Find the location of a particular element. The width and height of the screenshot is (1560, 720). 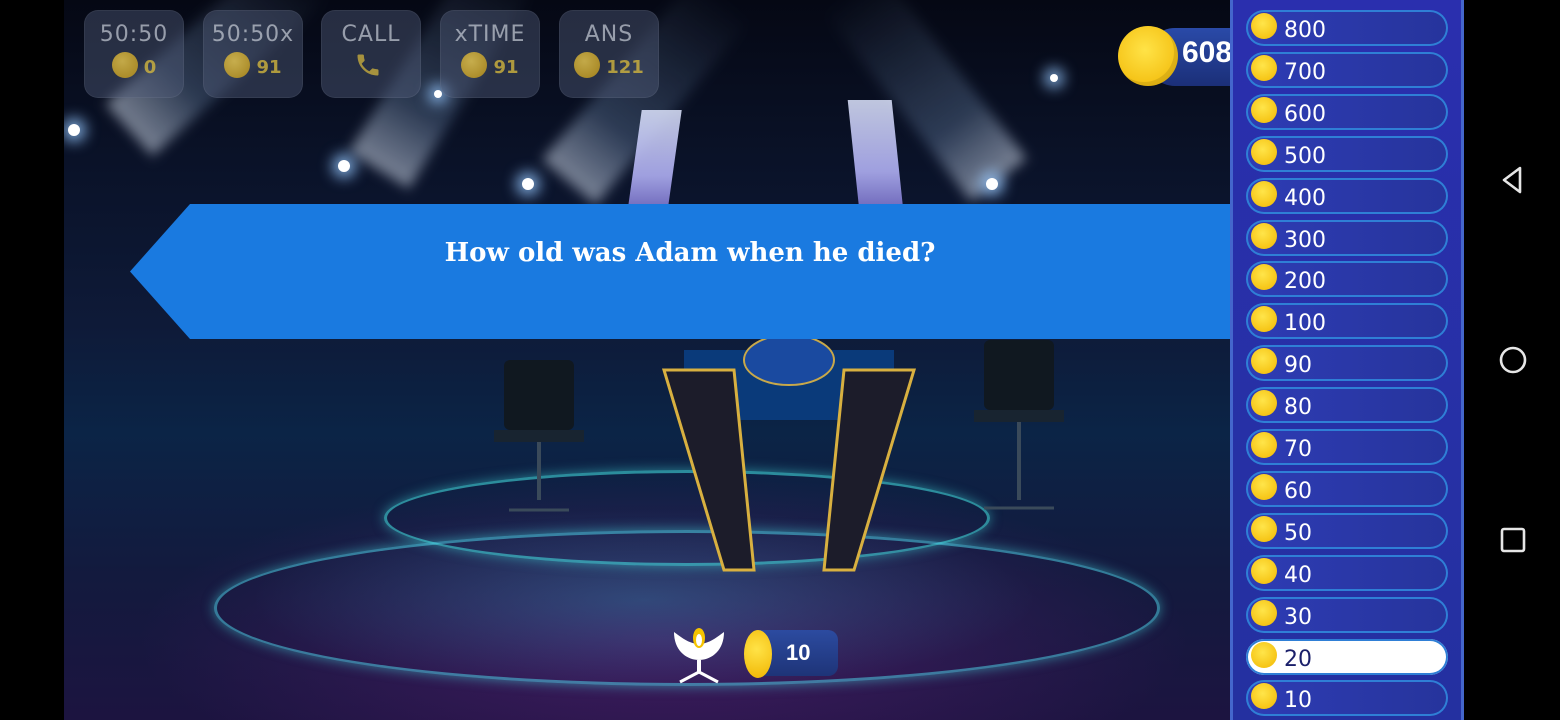

lifeline-label: 50:50x is located at coordinates (253, 34).